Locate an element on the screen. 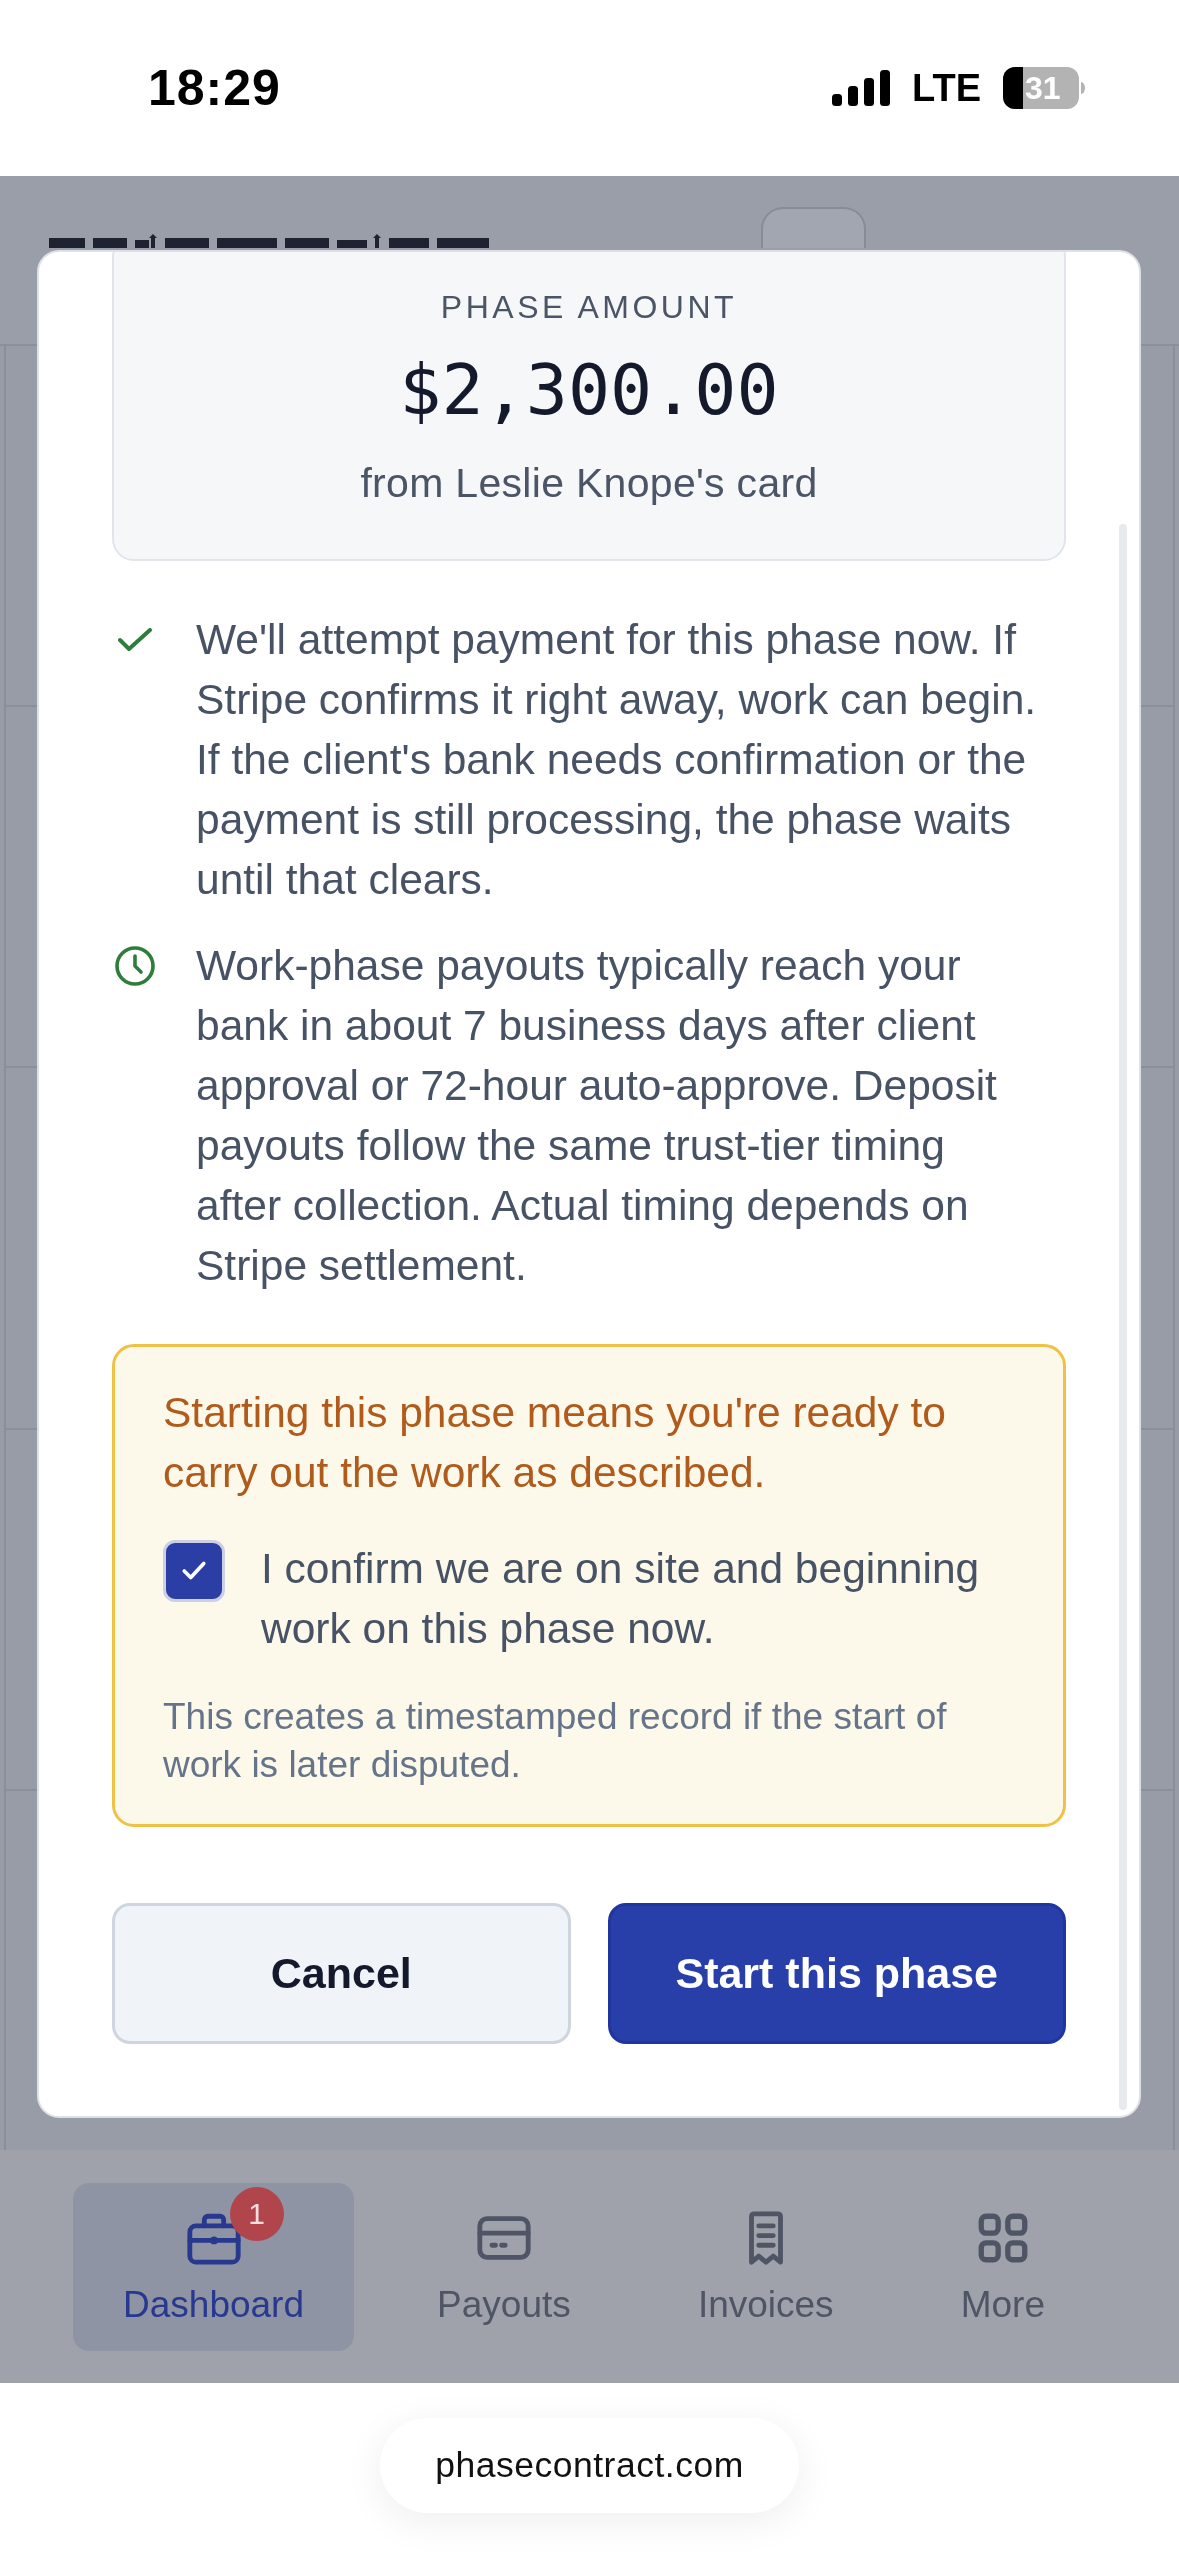 The image size is (1179, 2556). battery-percentage: 31 is located at coordinates (1043, 88).